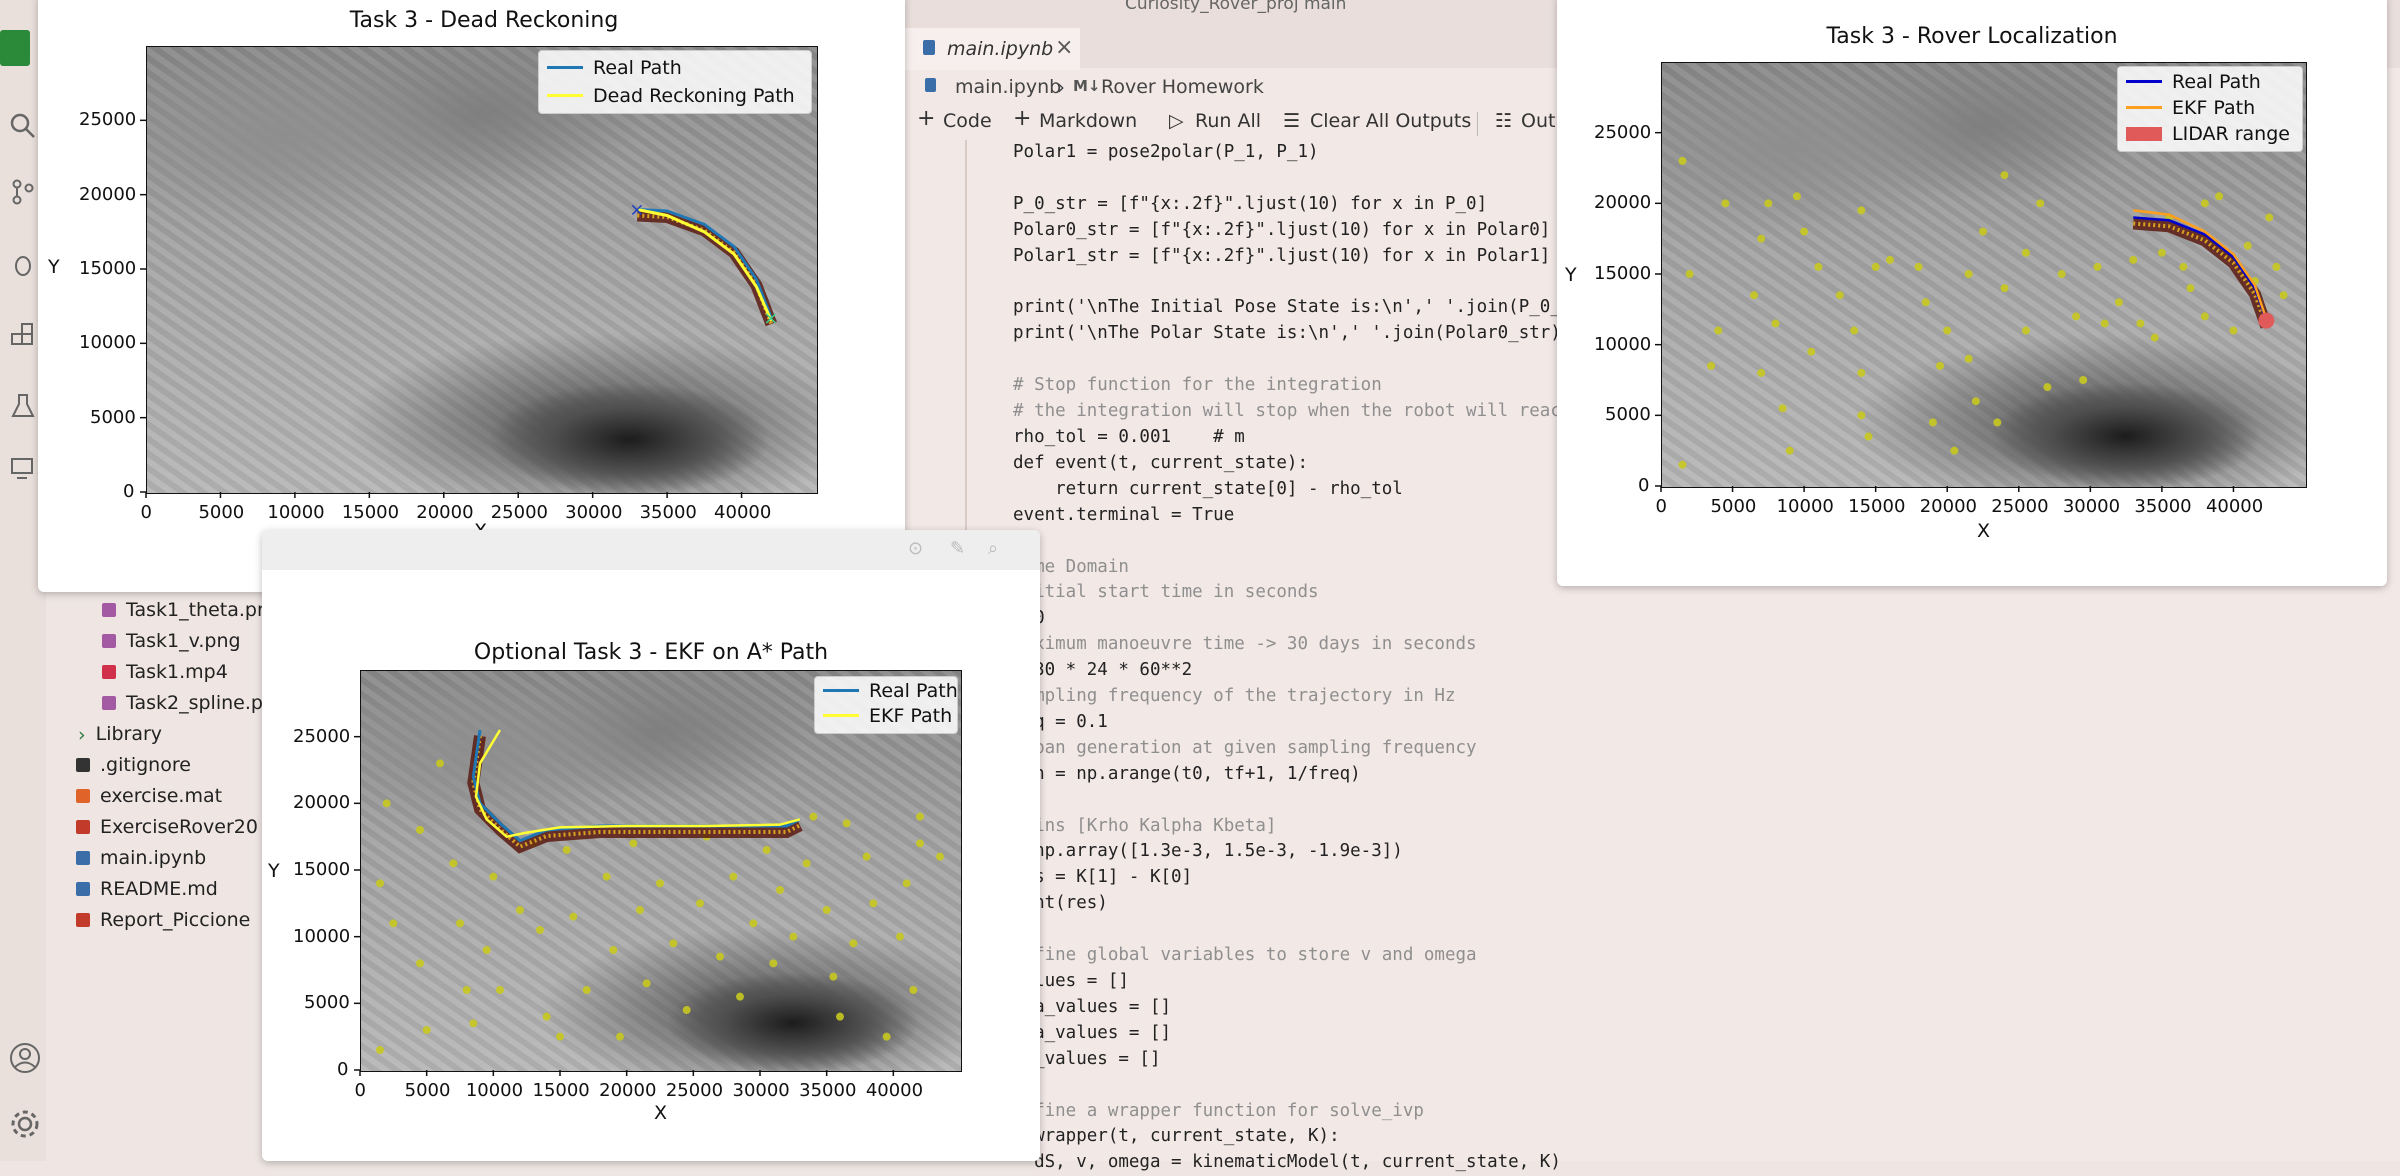 This screenshot has height=1176, width=2400. I want to click on covariance-band, so click(635, 794).